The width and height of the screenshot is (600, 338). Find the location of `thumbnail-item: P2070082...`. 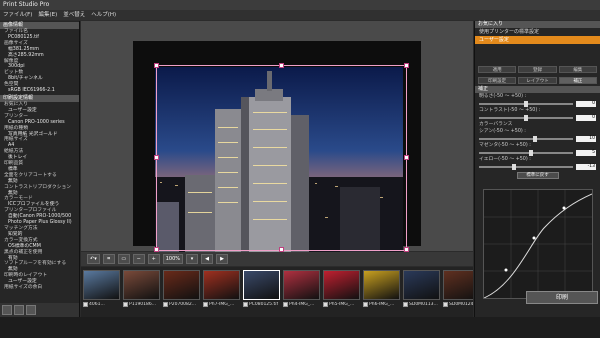

thumbnail-item: P2070082... is located at coordinates (181, 292).